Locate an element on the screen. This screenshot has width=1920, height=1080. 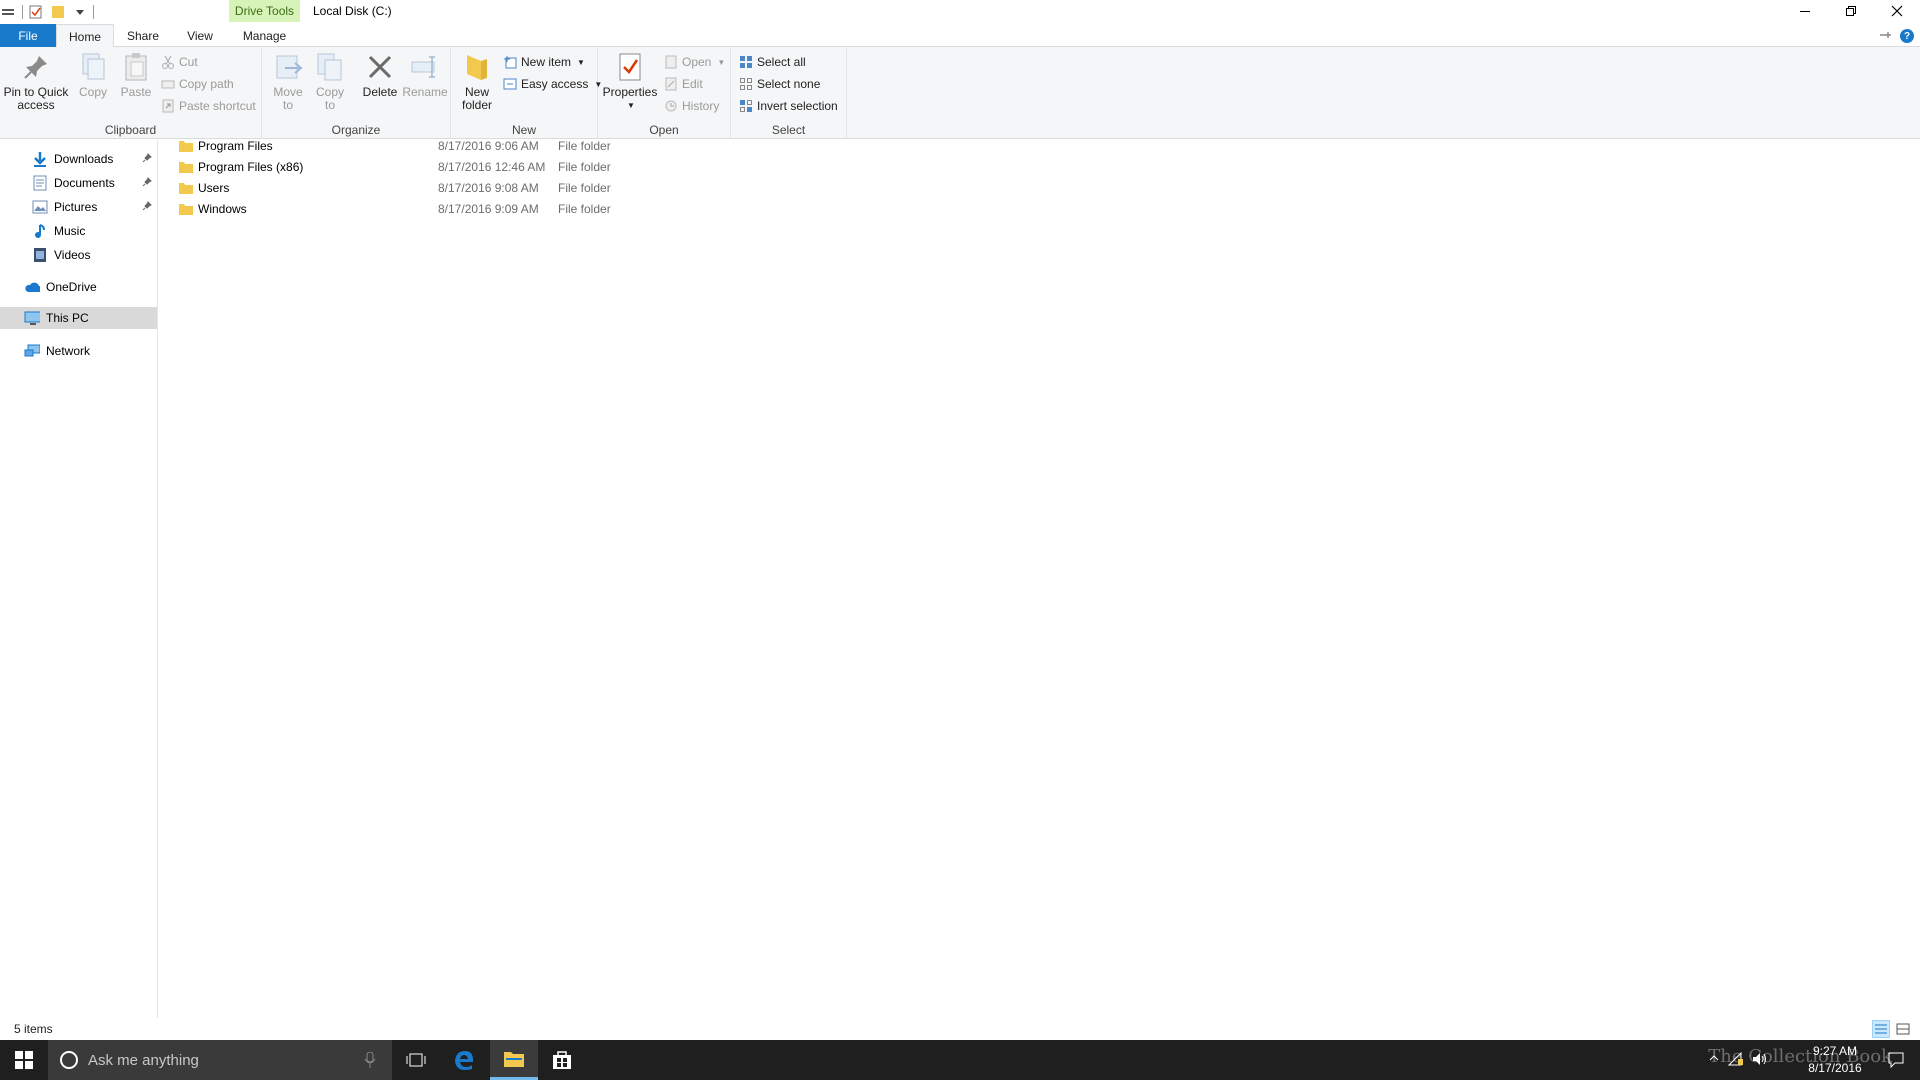
task-view-icon is located at coordinates (416, 1060).